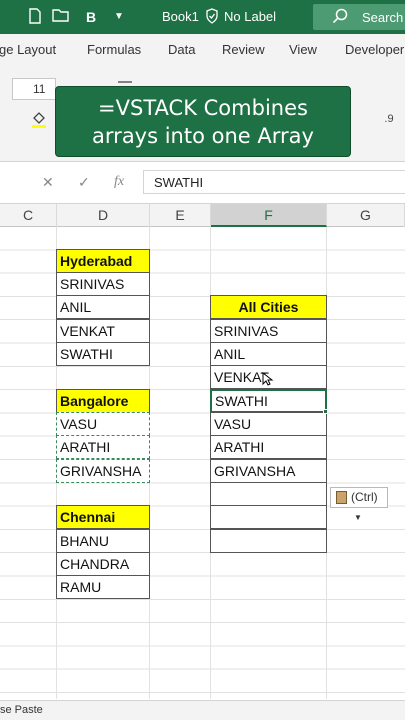 The height and width of the screenshot is (720, 405). I want to click on all-cities-item: GRIVANSHA, so click(268, 471).